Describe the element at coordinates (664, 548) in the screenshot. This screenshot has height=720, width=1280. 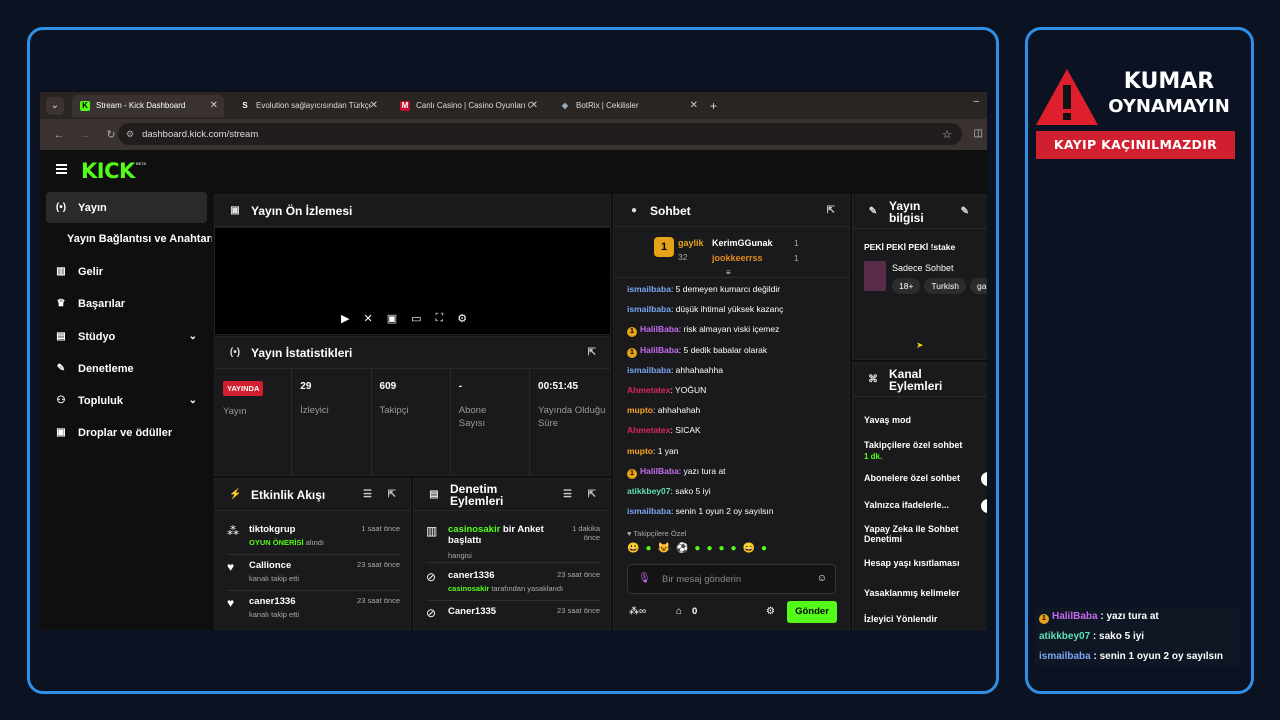
I see `emote-icon: 😺` at that location.